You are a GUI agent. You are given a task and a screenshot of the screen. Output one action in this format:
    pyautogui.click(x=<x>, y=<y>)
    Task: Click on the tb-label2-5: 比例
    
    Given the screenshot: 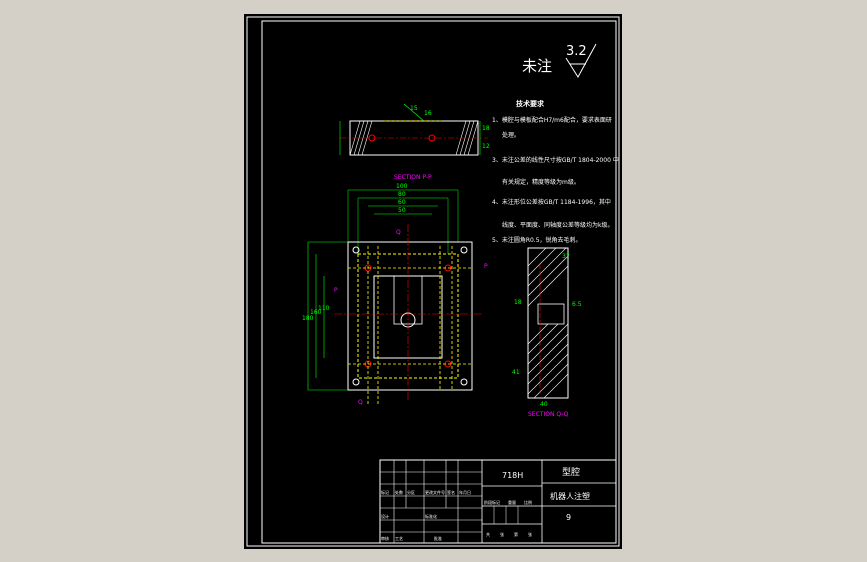 What is the action you would take?
    pyautogui.click(x=528, y=502)
    